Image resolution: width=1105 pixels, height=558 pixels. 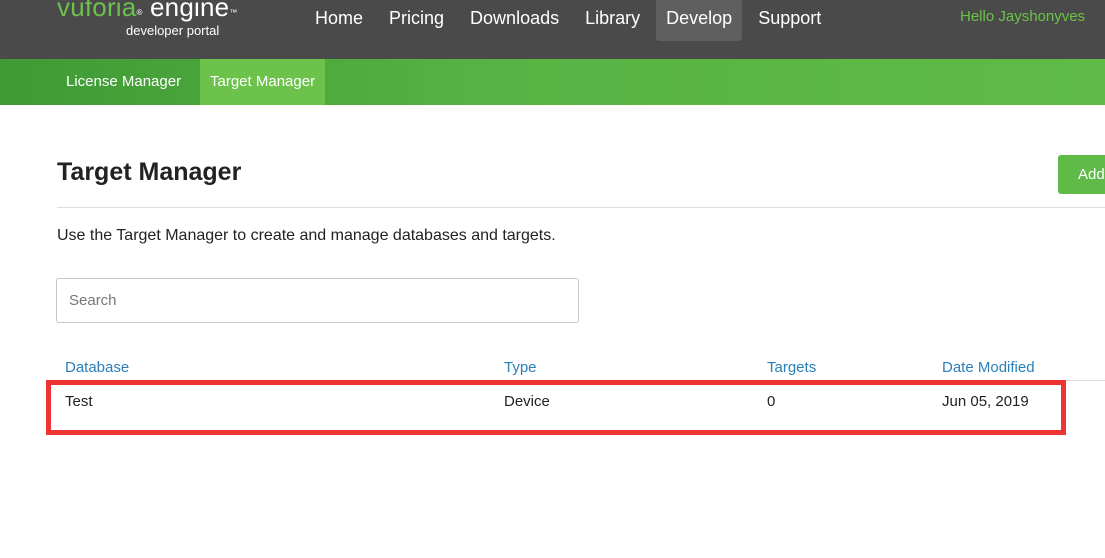 What do you see at coordinates (612, 20) in the screenshot?
I see `nav-library: Library` at bounding box center [612, 20].